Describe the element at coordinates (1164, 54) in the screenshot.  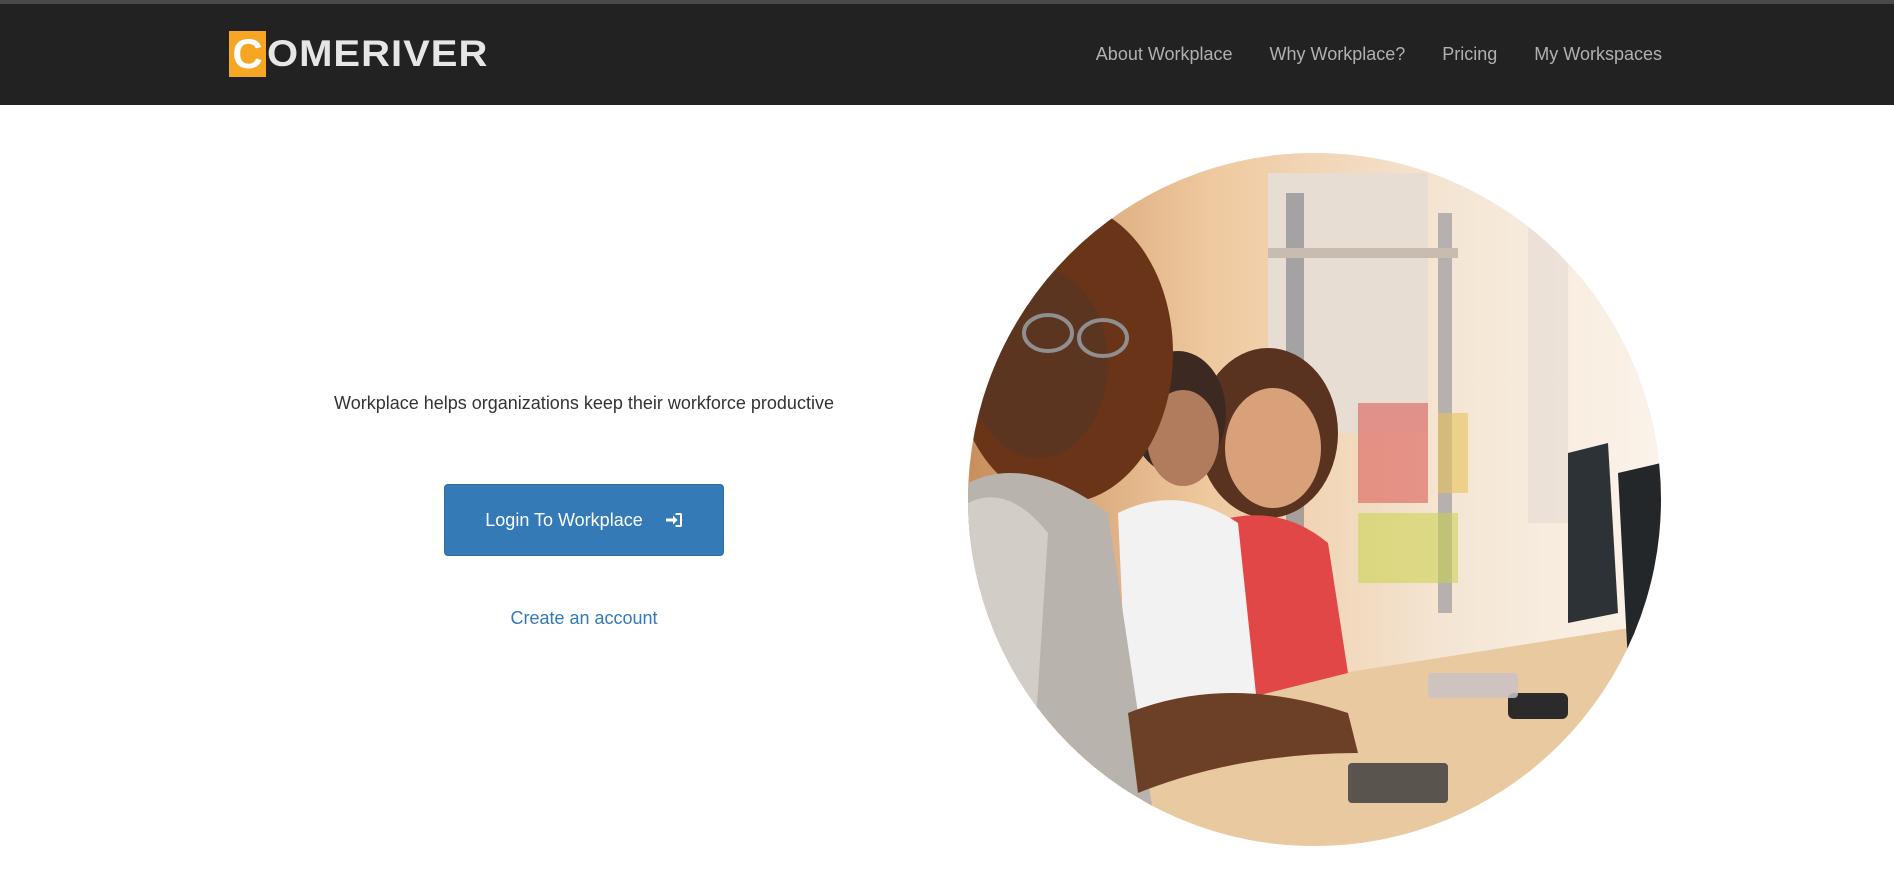
I see `nav-about-workplace: About Workplace` at that location.